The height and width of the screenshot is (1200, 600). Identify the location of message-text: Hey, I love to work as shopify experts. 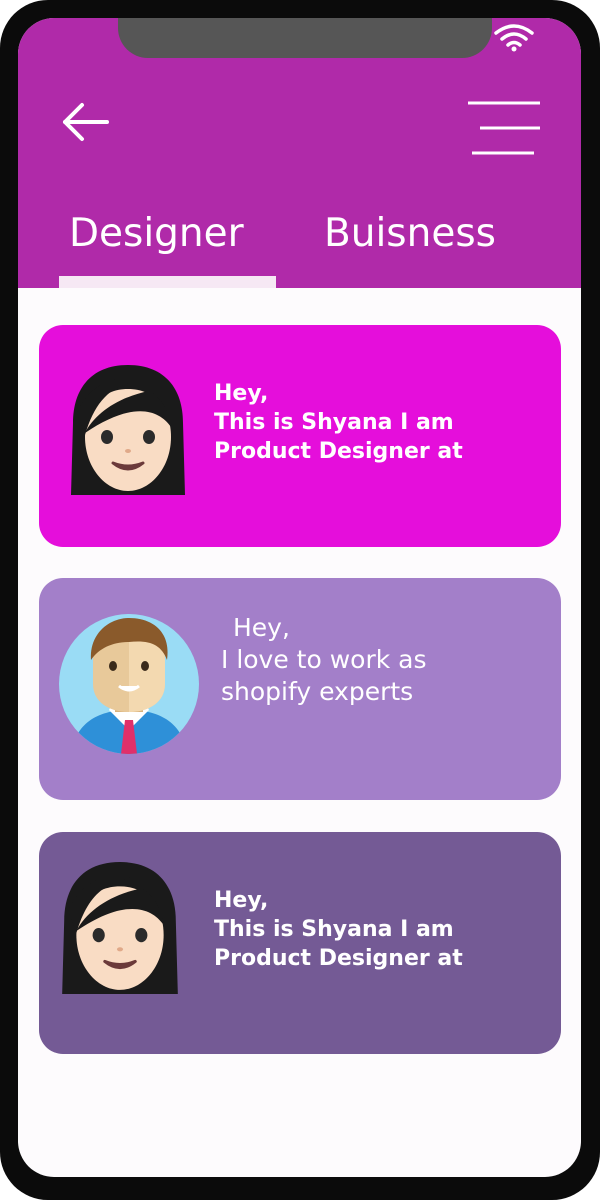
(324, 660).